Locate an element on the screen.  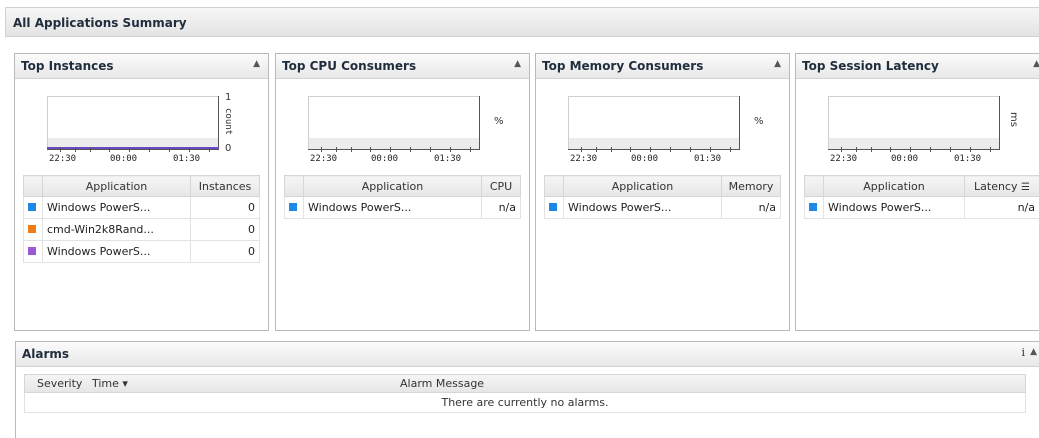
cpu-table: Application CPU Windows PowerS... n/a is located at coordinates (402, 197).